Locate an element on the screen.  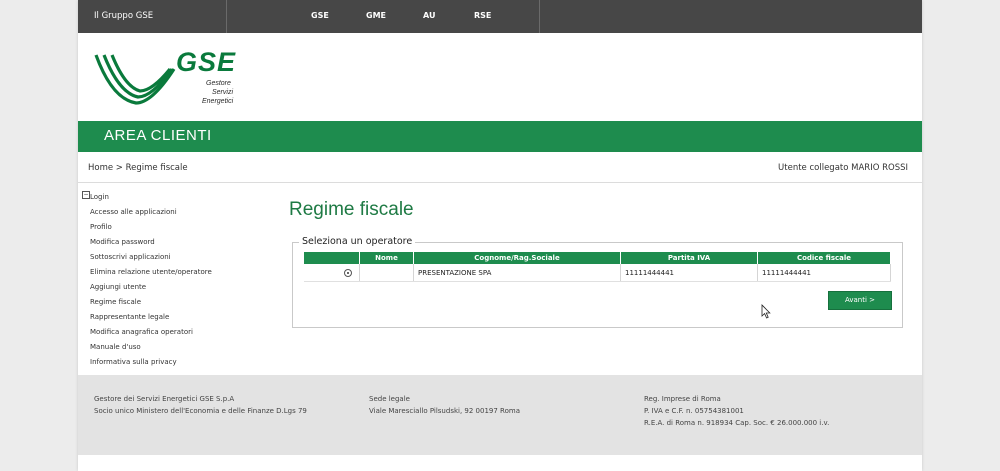
breadcrumb: Home > Regime fiscale is located at coordinates (138, 168).